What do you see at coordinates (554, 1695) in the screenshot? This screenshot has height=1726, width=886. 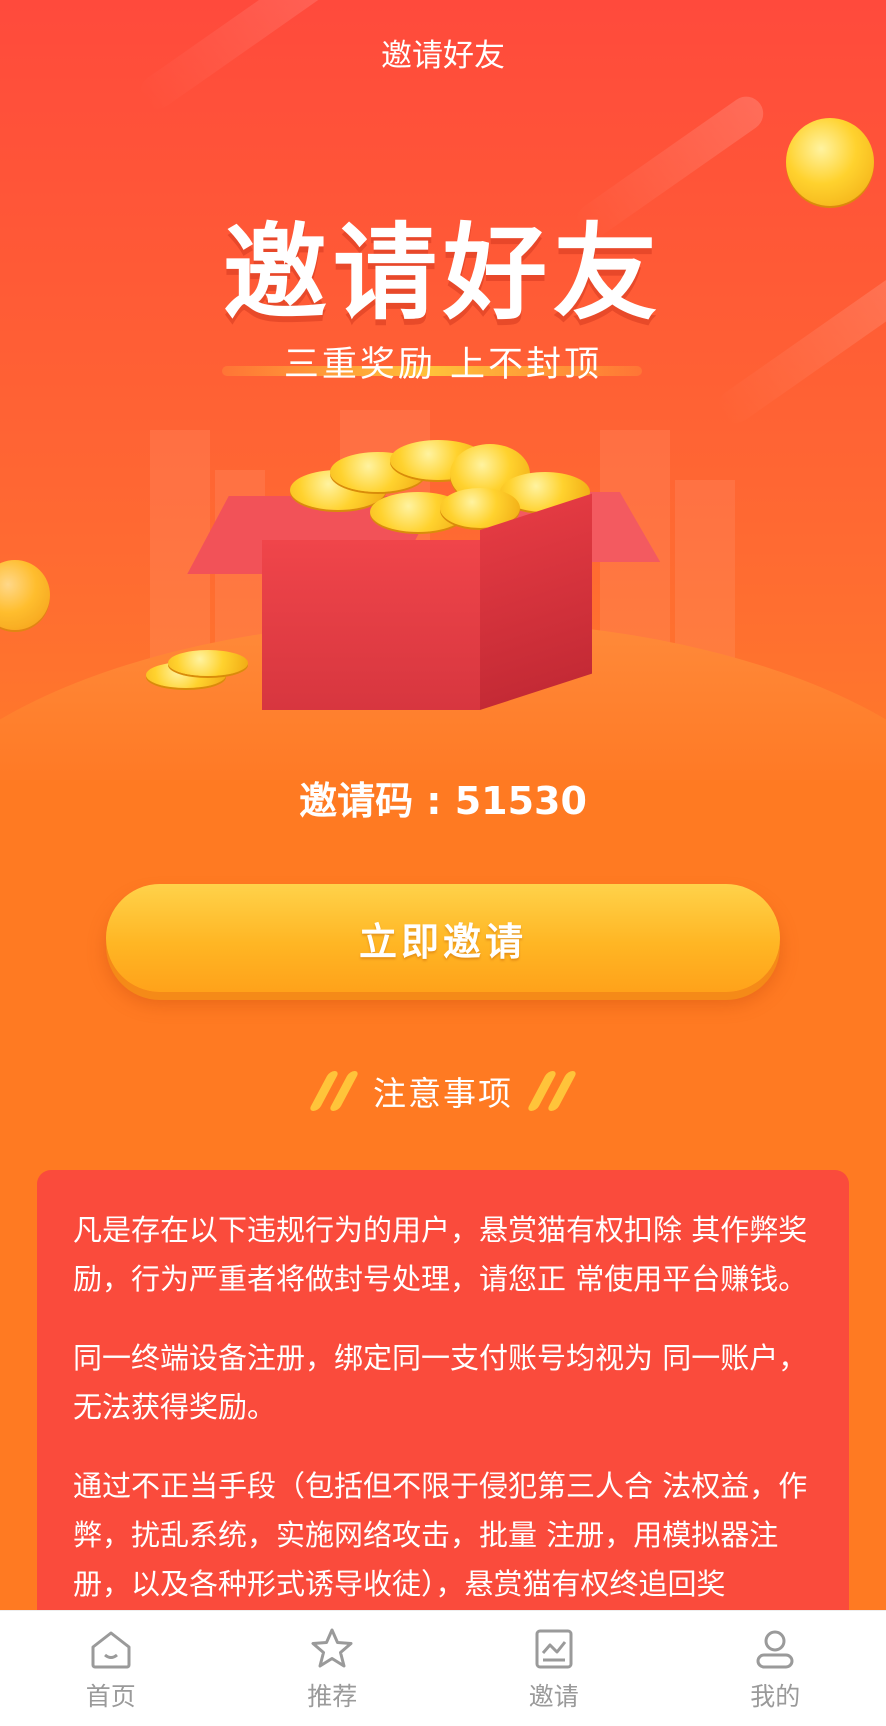 I see `tab-label: 邀请` at bounding box center [554, 1695].